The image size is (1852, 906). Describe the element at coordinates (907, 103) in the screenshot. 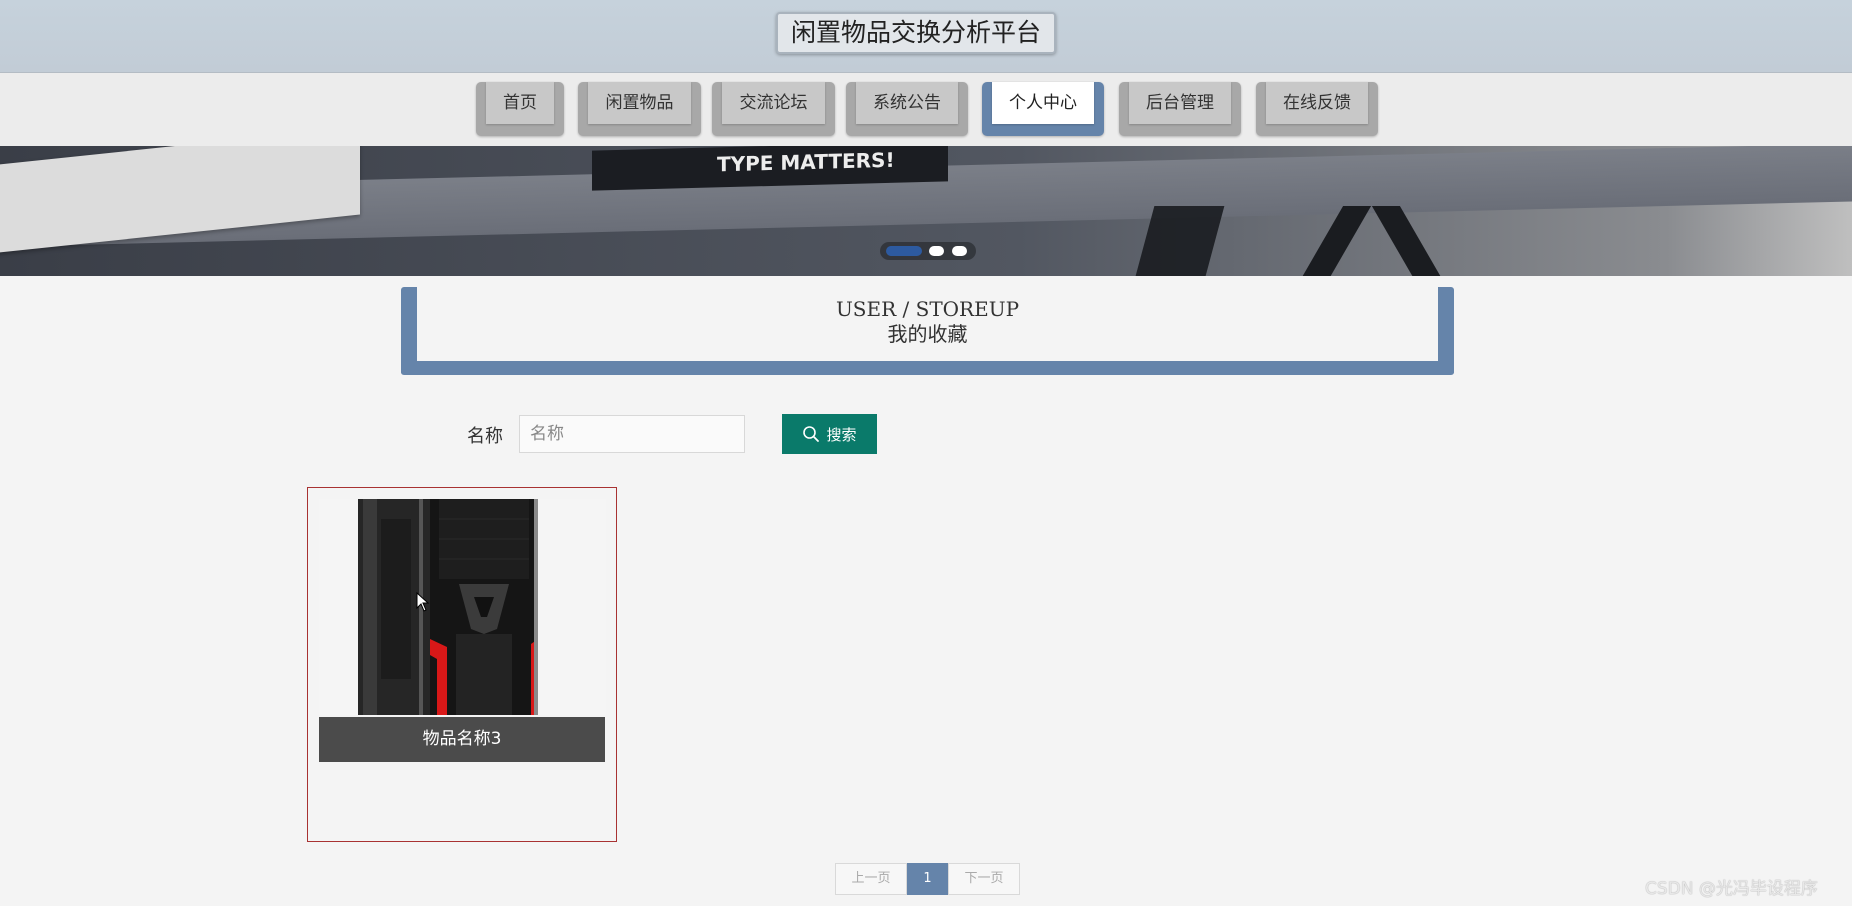

I see `nav-announcements-label: 系统公告` at that location.